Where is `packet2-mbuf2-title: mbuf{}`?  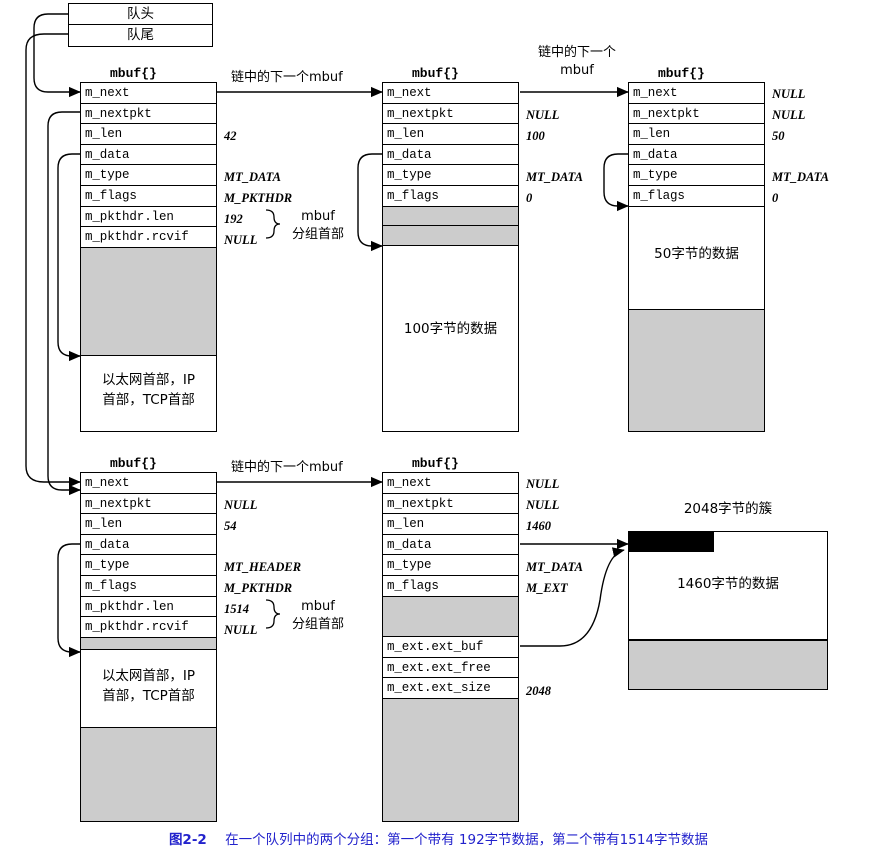
packet2-mbuf2-title: mbuf{} is located at coordinates (435, 463).